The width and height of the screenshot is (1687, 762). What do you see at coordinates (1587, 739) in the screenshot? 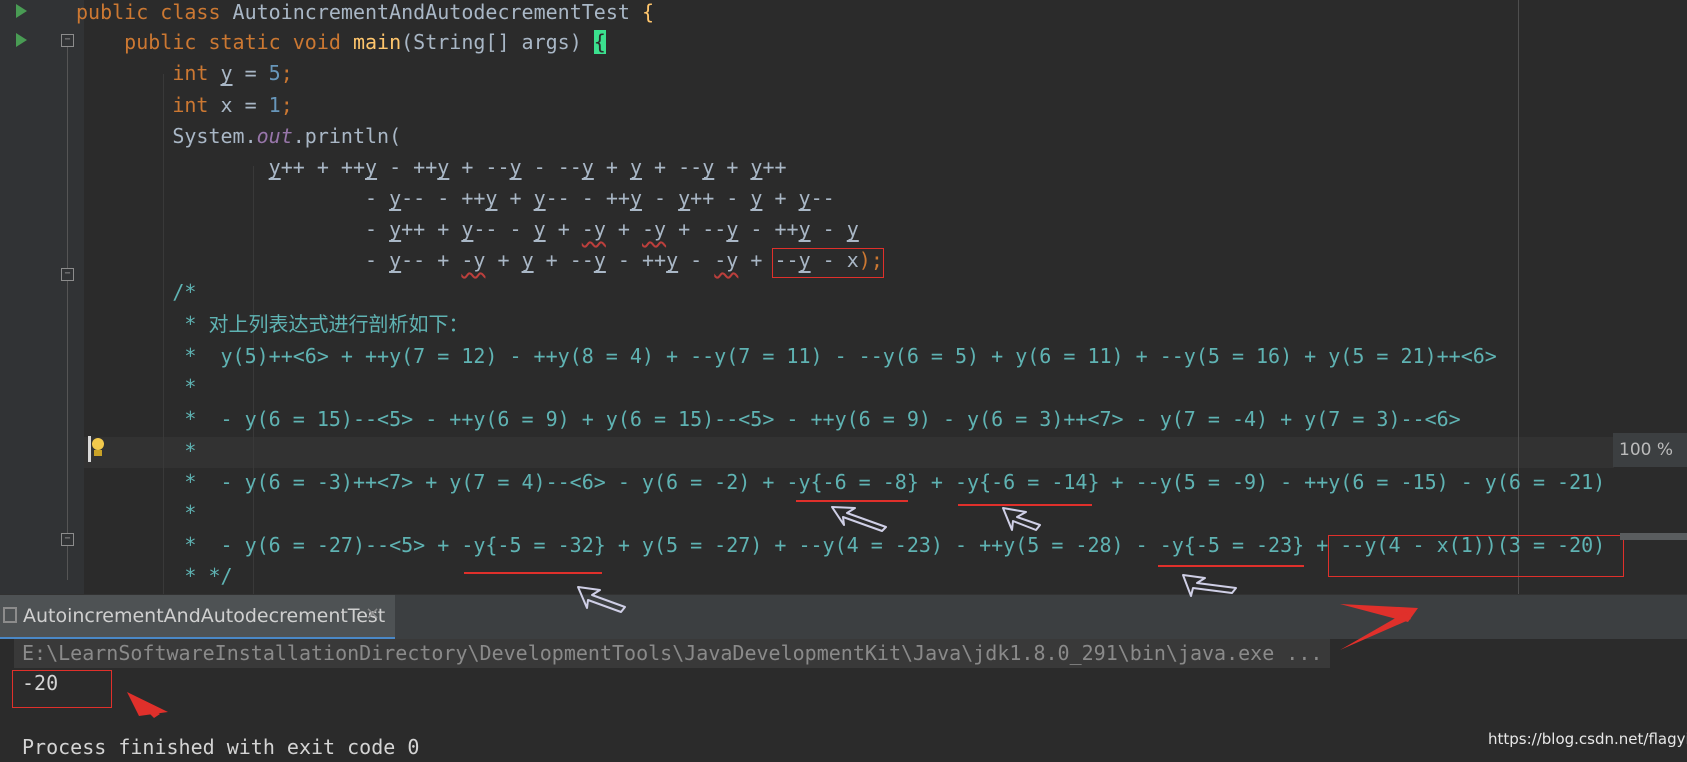
I see `watermark: https://blog.csdn.net/flagyili` at bounding box center [1587, 739].